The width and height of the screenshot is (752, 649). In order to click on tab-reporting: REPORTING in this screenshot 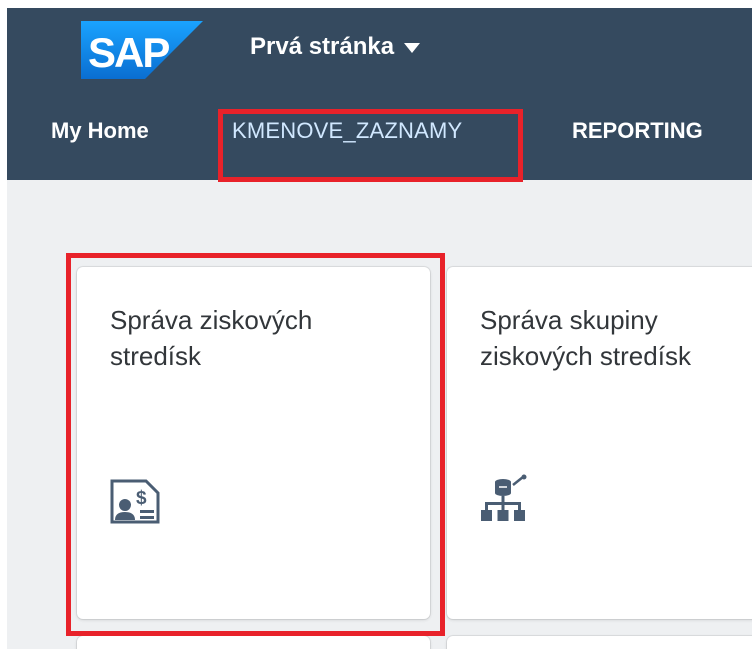, I will do `click(637, 131)`.